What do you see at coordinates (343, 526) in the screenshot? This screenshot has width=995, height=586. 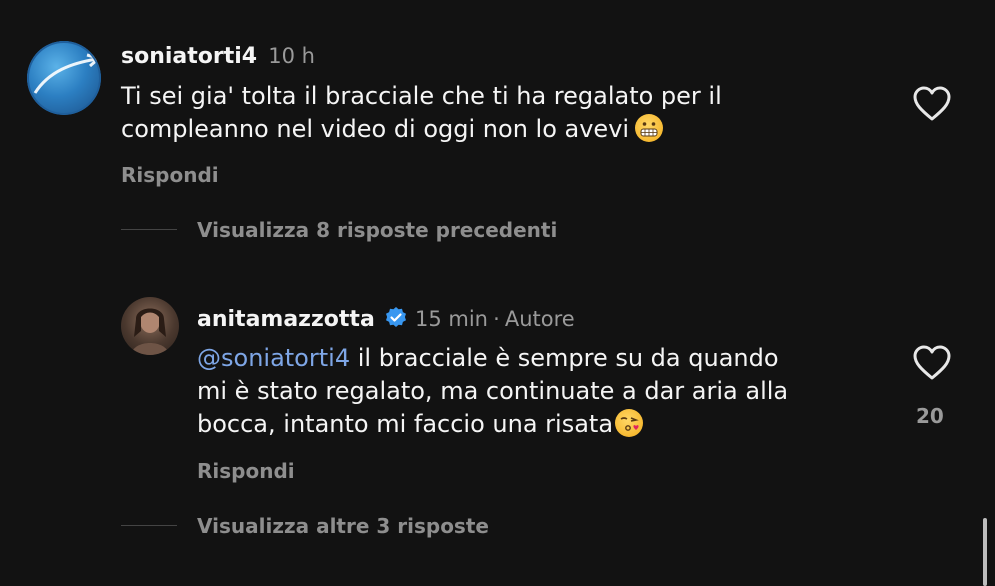 I see `view-more-replies-button: Visualizza altre 3 risposte` at bounding box center [343, 526].